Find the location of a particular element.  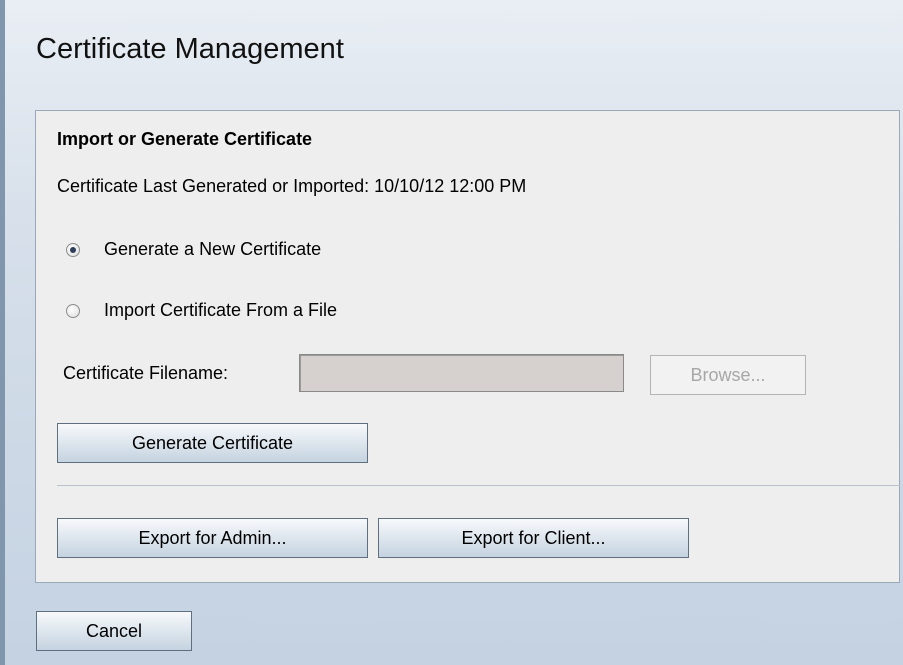

section-title: Import or Generate Certificate is located at coordinates (185, 139).